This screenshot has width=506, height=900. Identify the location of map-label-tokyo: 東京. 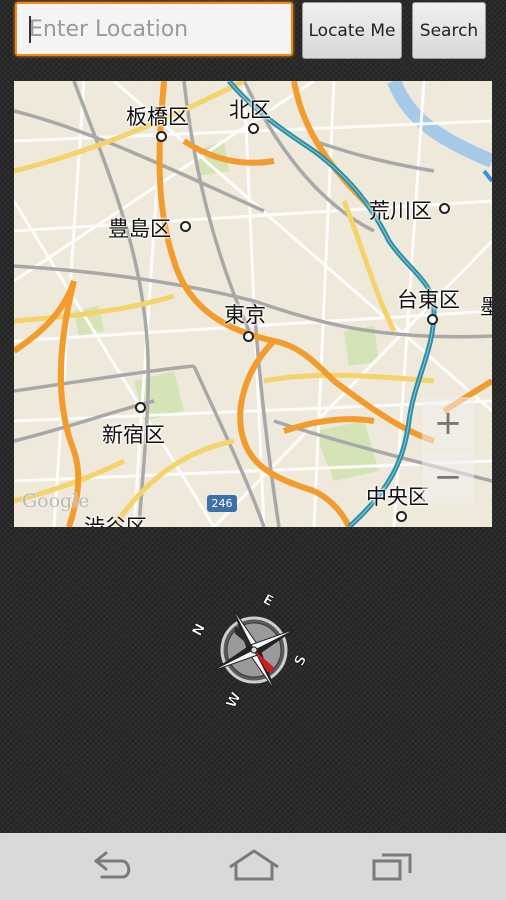
(245, 315).